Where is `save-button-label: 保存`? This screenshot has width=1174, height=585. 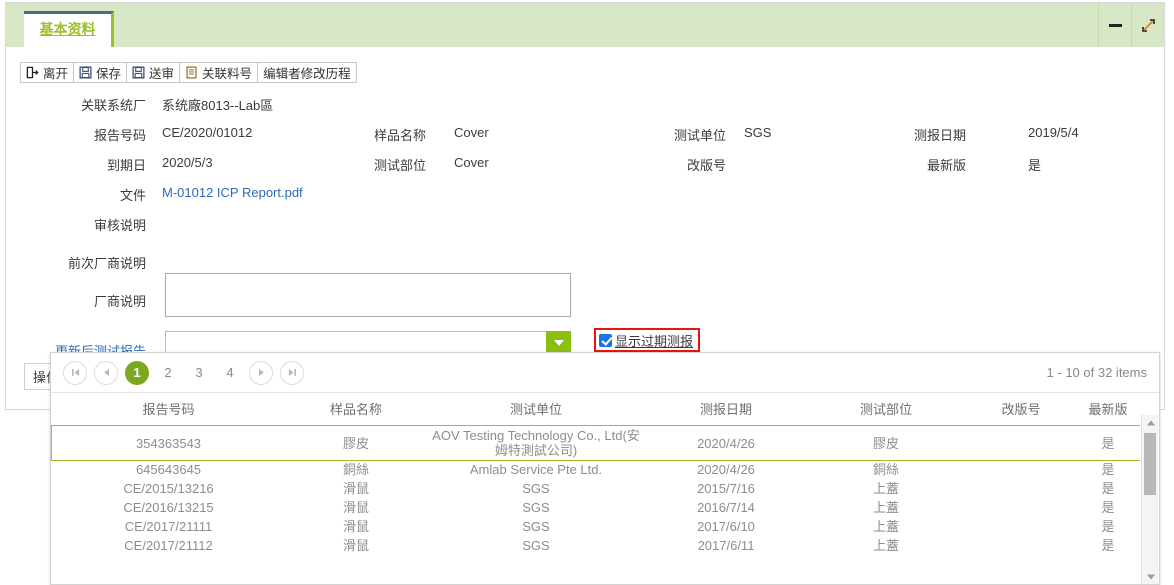 save-button-label: 保存 is located at coordinates (109, 74).